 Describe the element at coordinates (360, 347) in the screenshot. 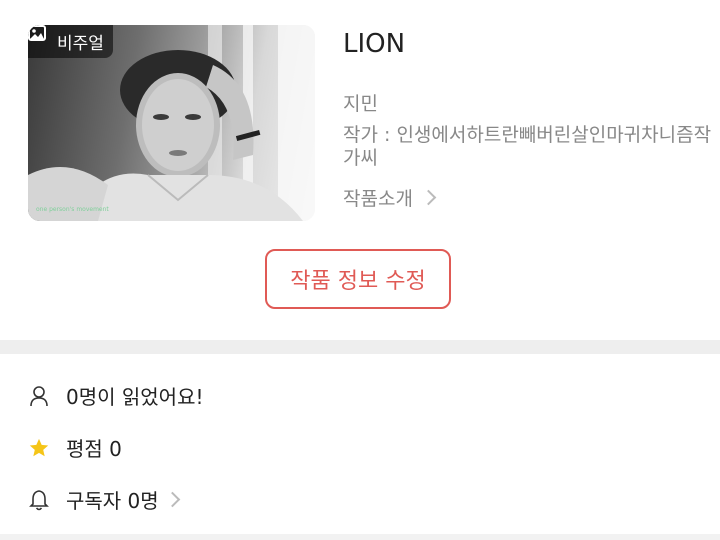

I see `section-divider` at that location.